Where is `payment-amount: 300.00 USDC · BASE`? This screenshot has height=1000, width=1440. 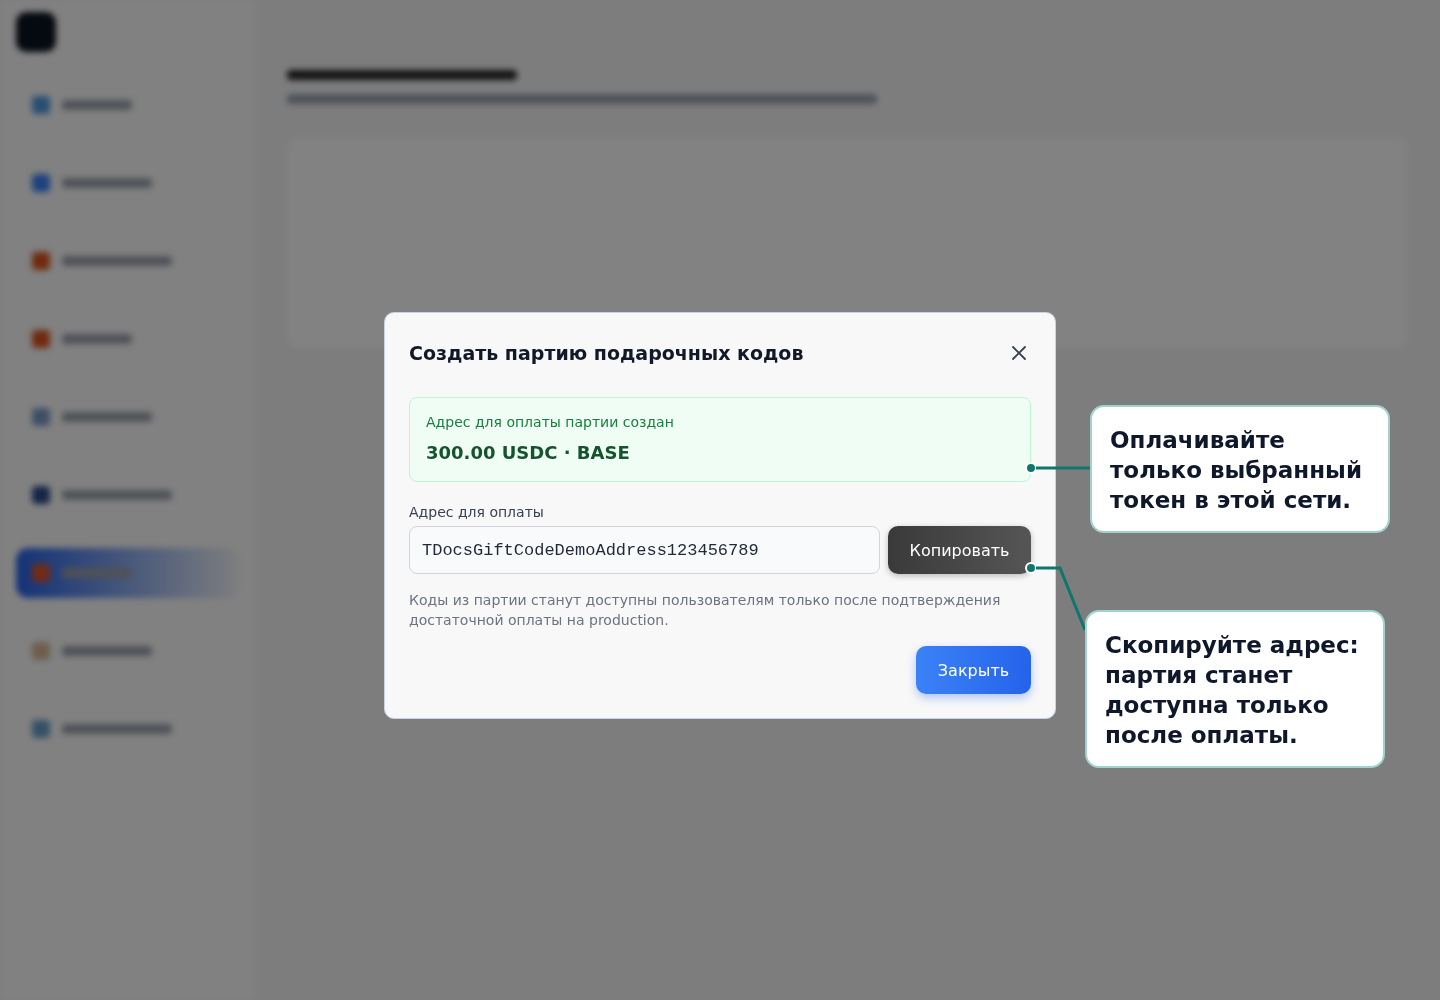 payment-amount: 300.00 USDC · BASE is located at coordinates (528, 452).